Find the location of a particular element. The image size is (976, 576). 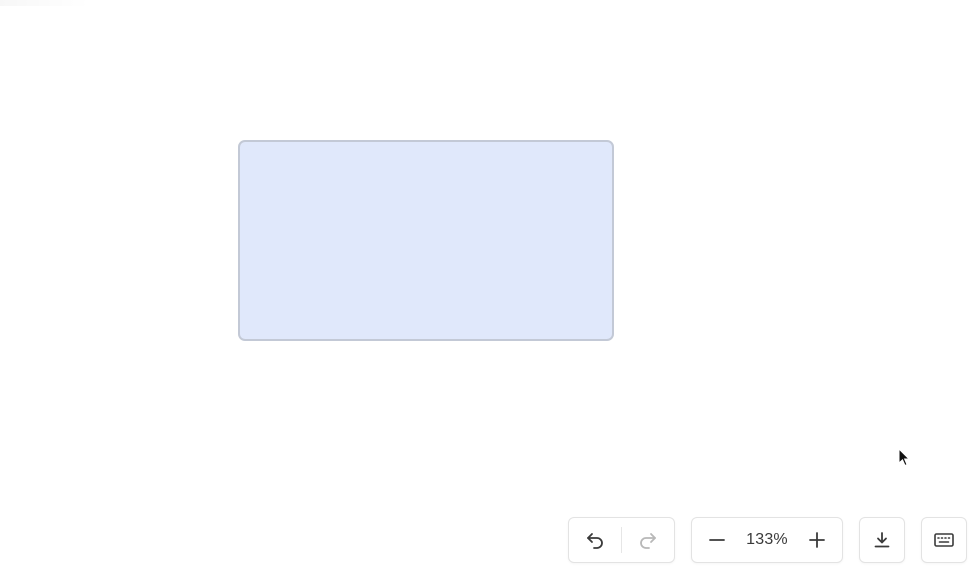

zoom-level-label: 133% is located at coordinates (767, 540).